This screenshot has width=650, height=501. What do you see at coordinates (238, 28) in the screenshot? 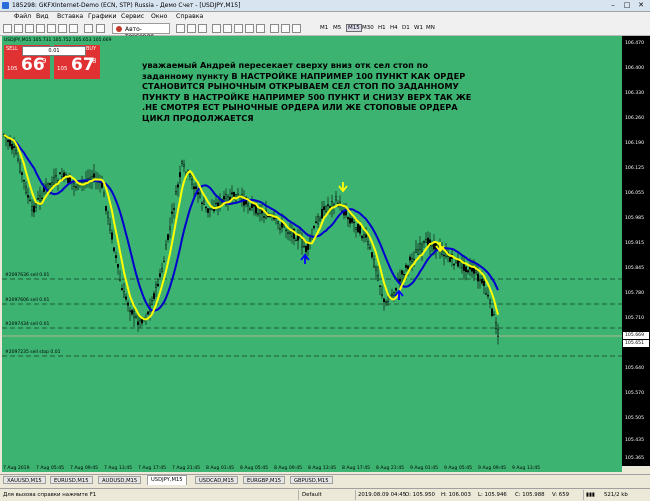
I see `tile-windows-icon` at bounding box center [238, 28].